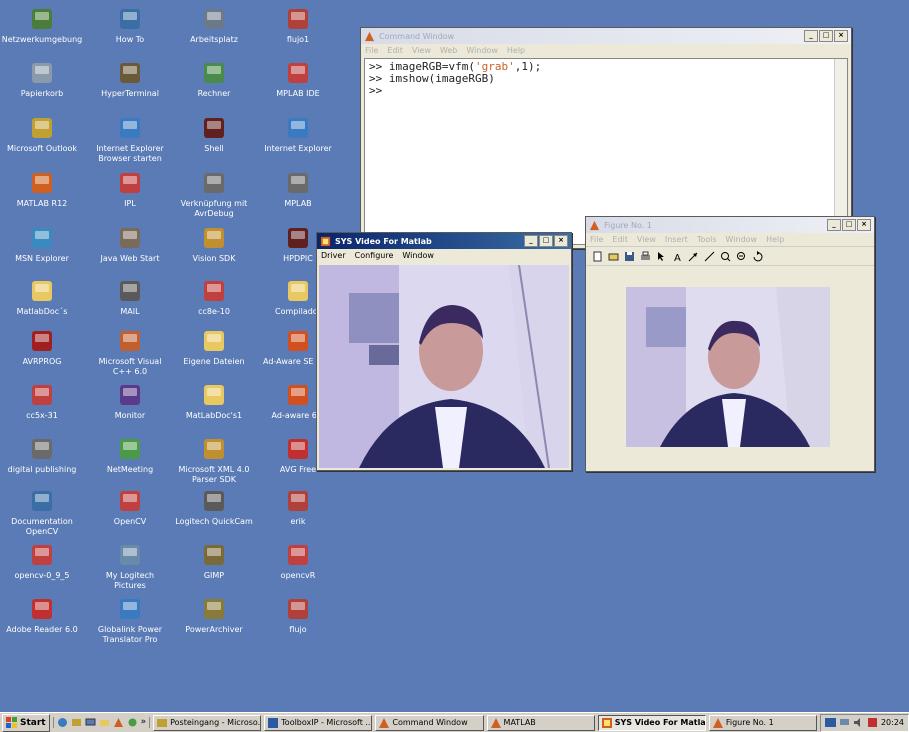 The width and height of the screenshot is (909, 732). What do you see at coordinates (130, 401) in the screenshot?
I see `desktop-icon-monitor: Monitor` at bounding box center [130, 401].